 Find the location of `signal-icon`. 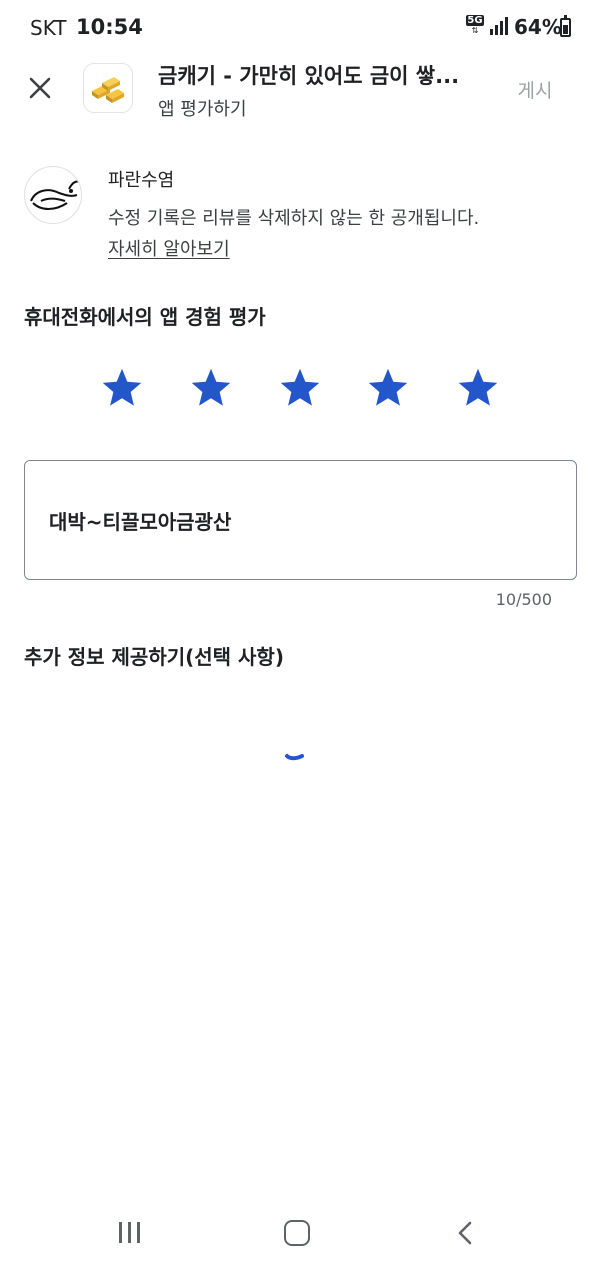

signal-icon is located at coordinates (499, 26).